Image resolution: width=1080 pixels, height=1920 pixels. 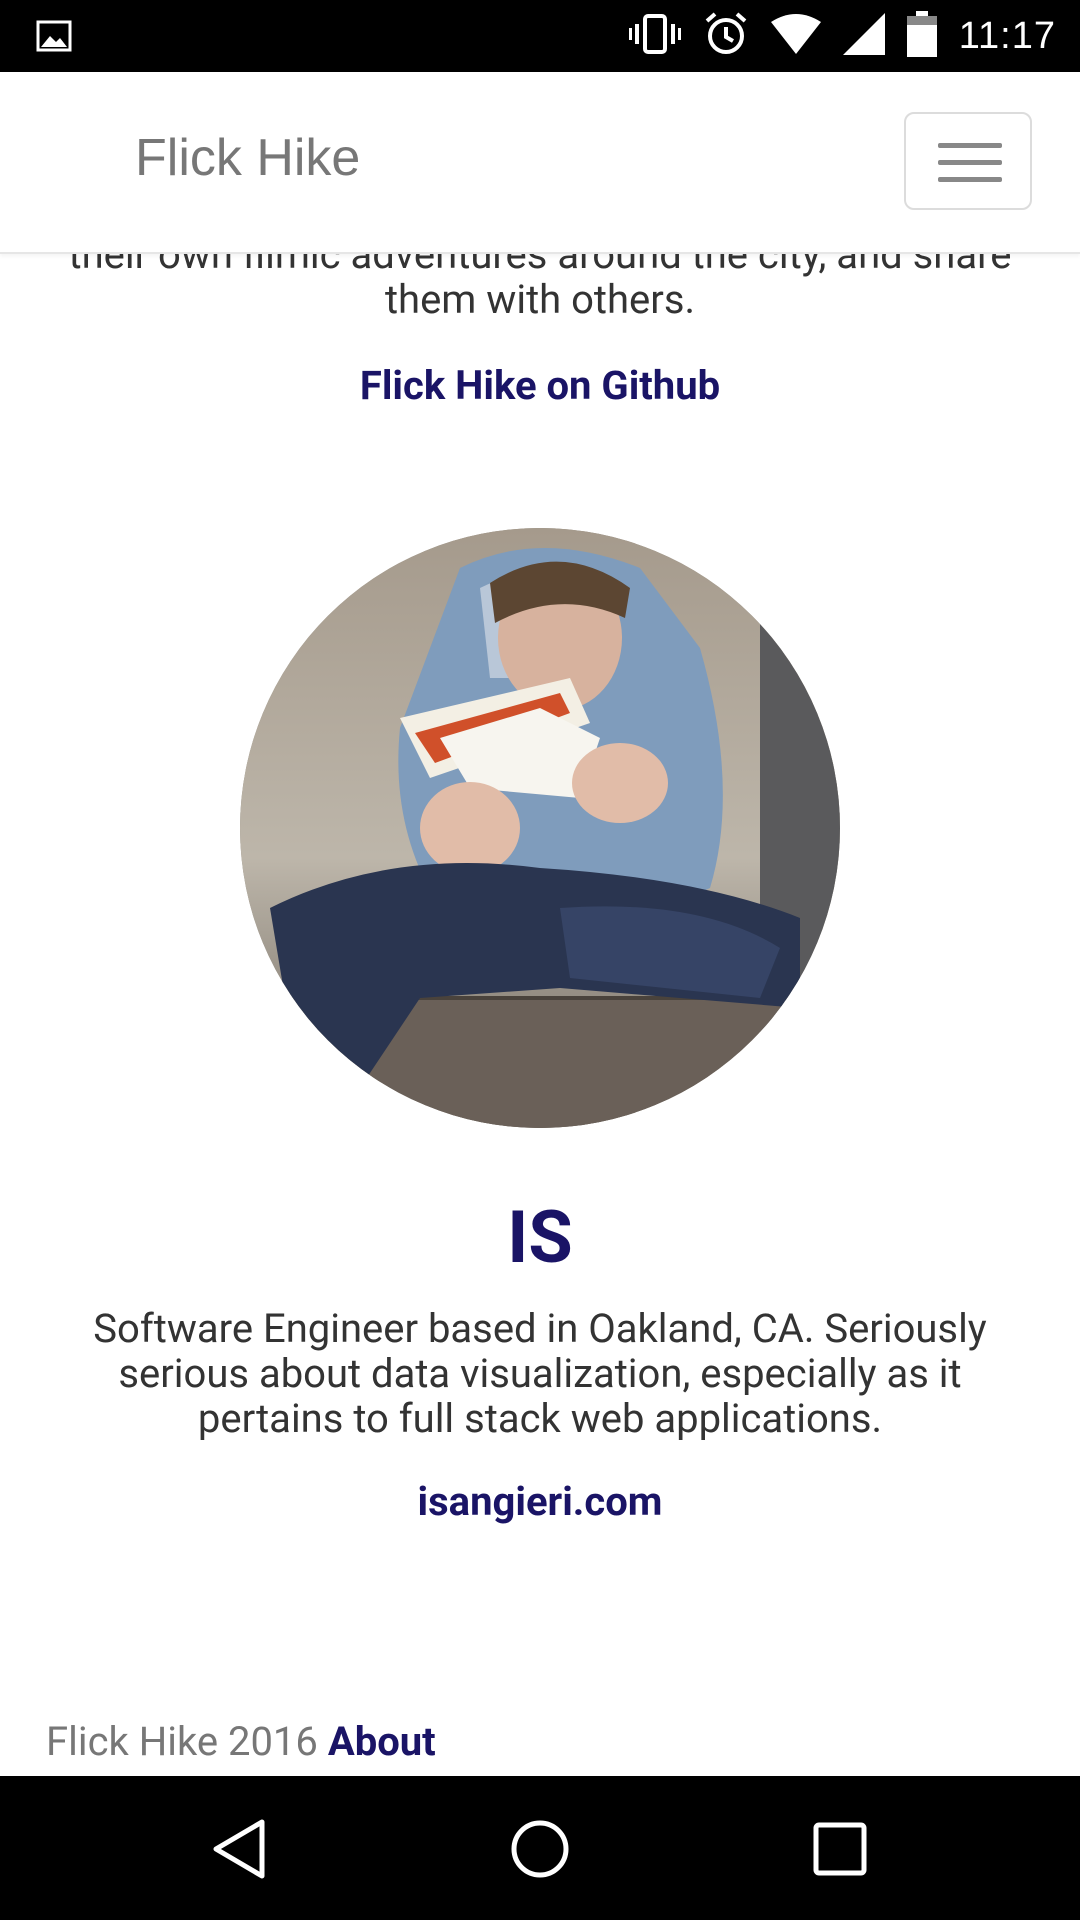 I want to click on status-icons: 11:17, so click(x=842, y=36).